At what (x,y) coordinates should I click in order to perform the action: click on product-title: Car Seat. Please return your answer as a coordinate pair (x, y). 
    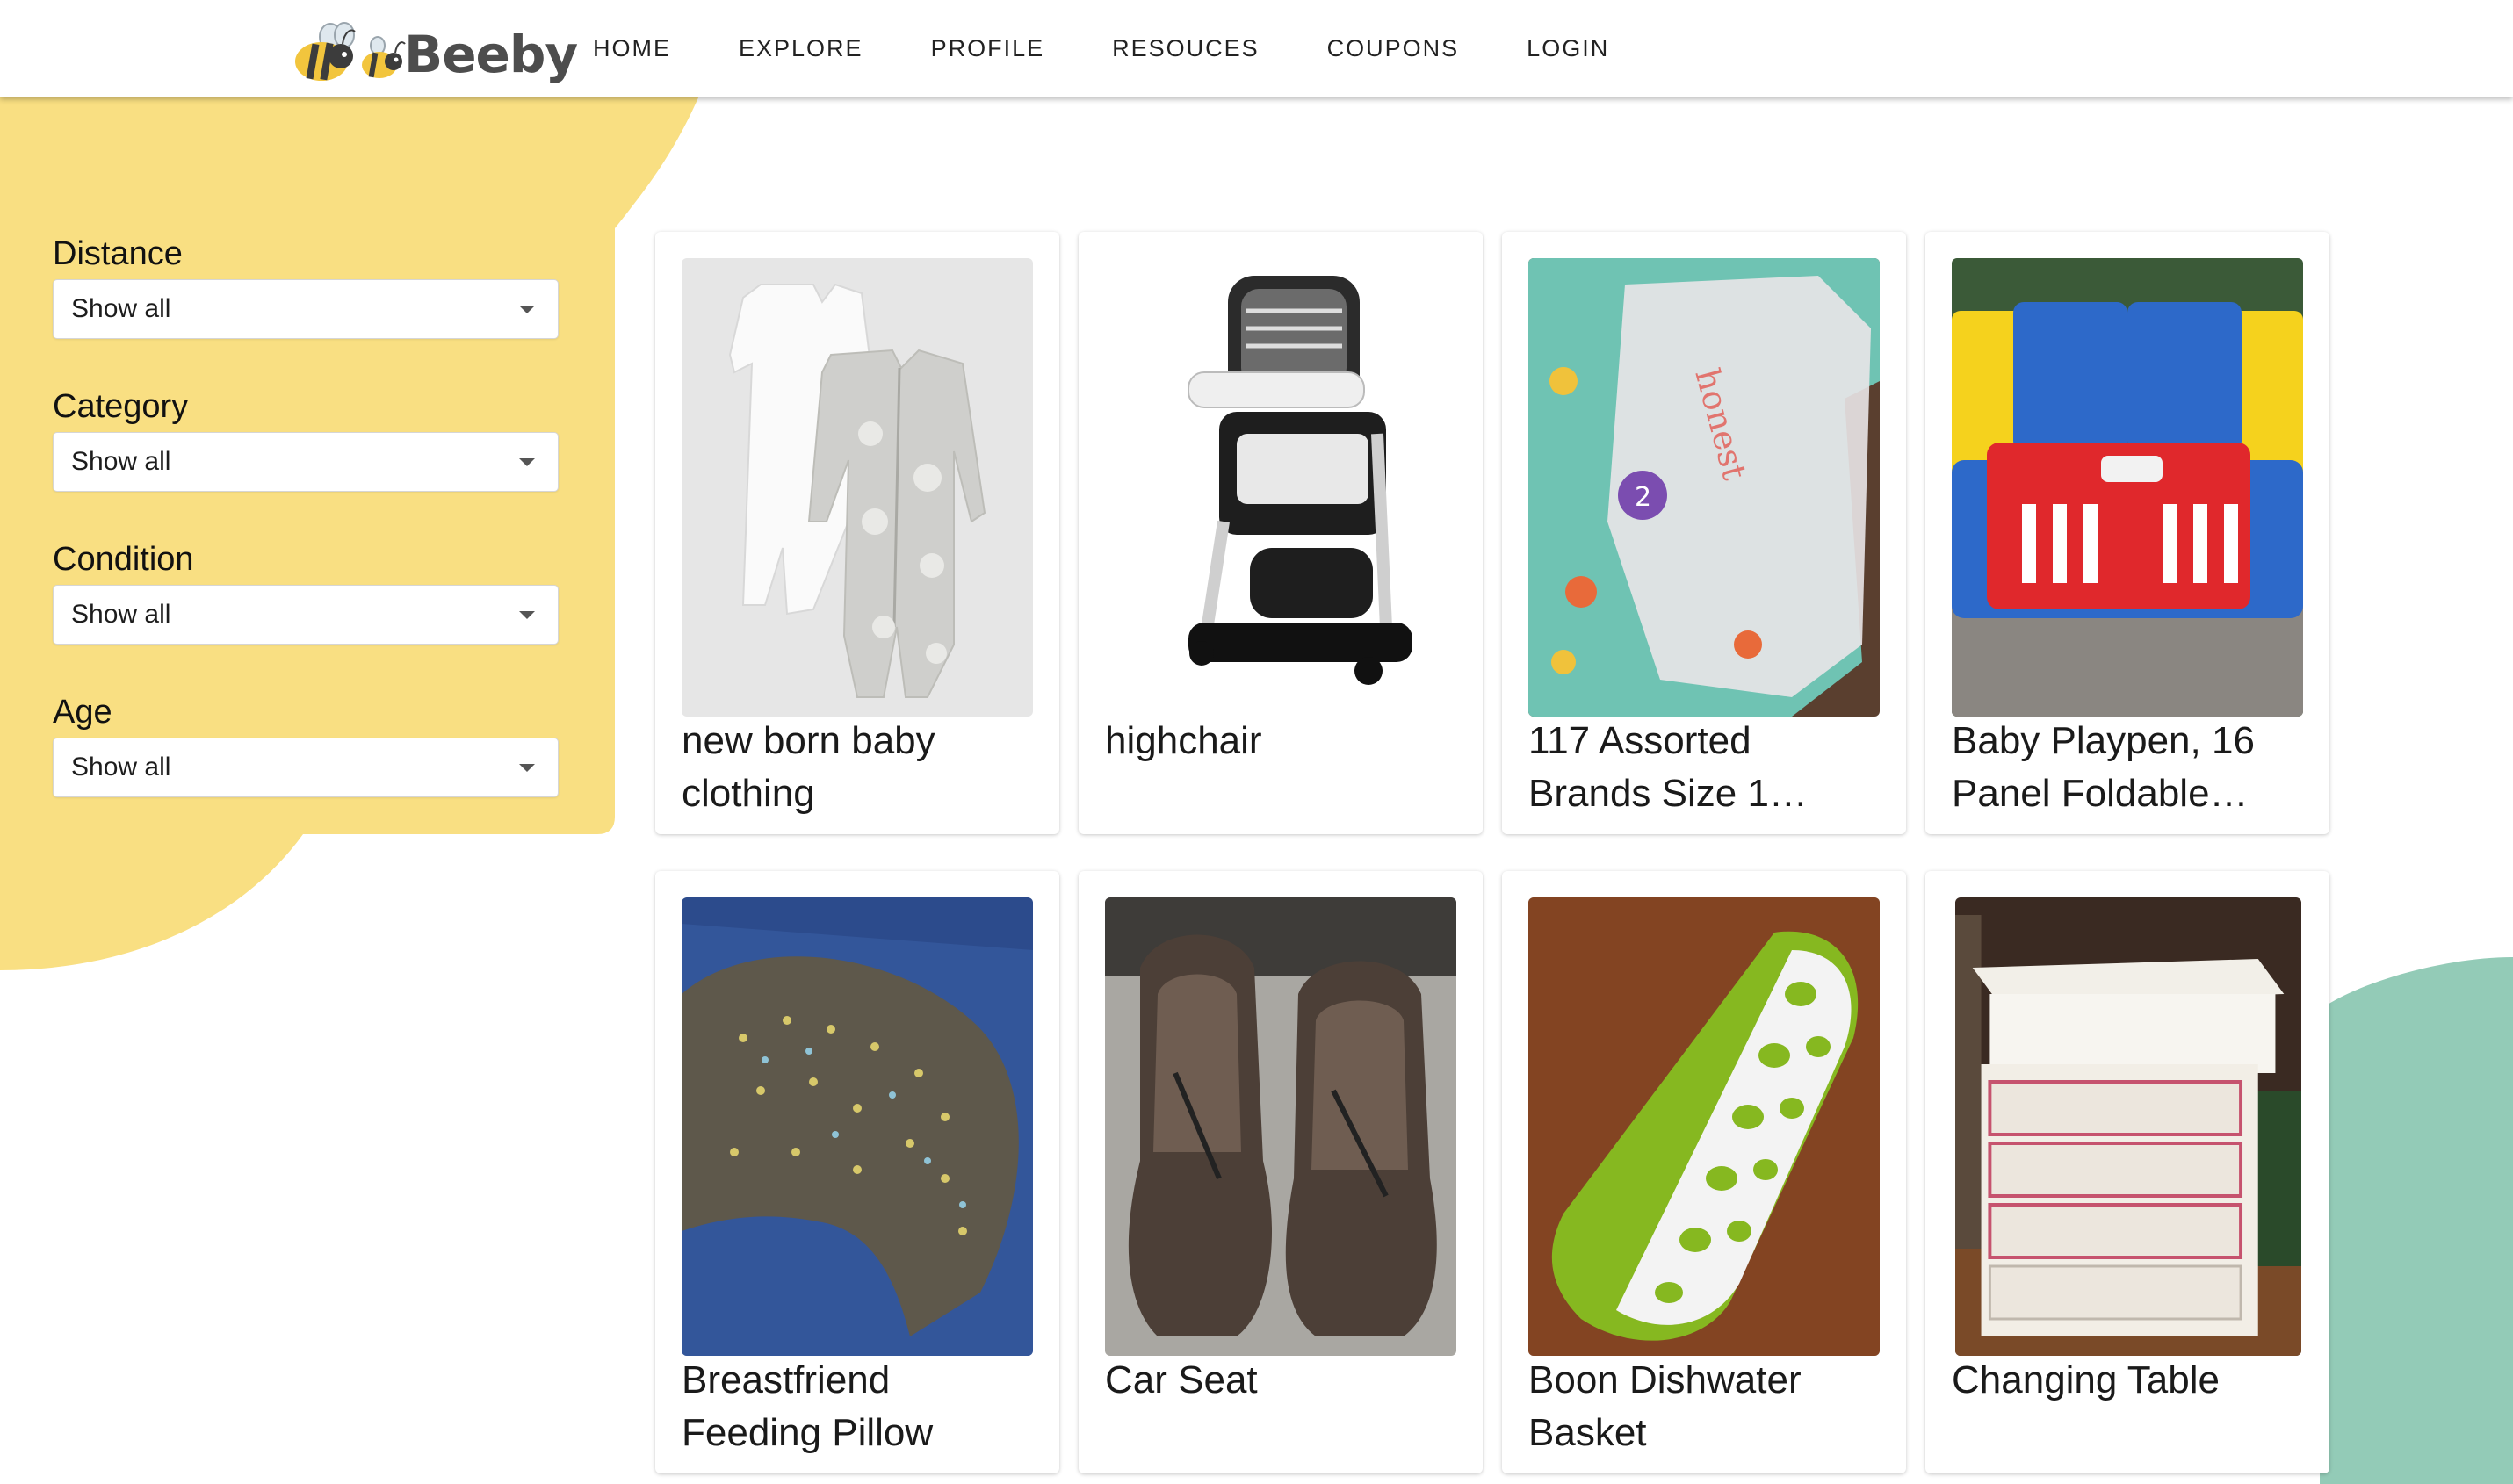
    Looking at the image, I should click on (1182, 1379).